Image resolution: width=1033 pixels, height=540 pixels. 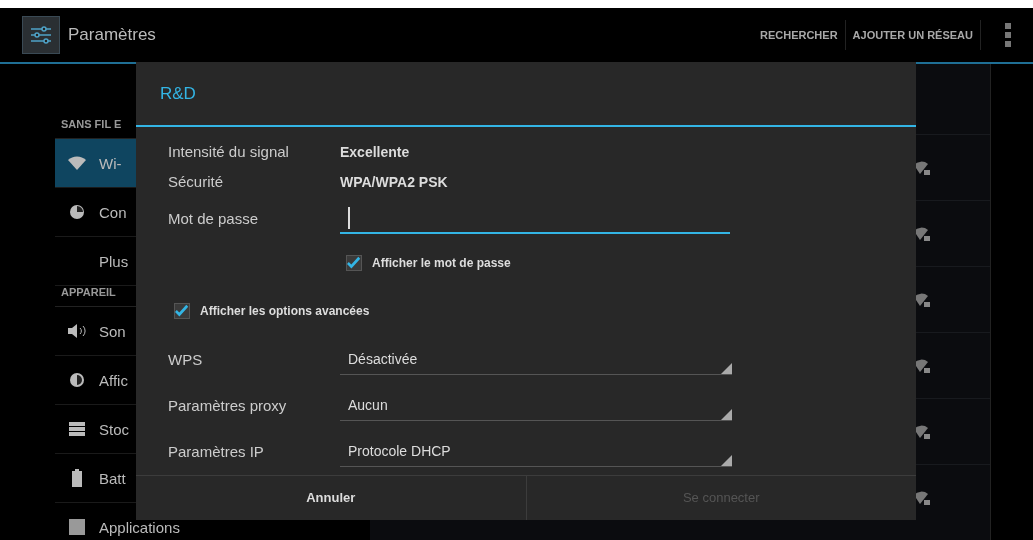 What do you see at coordinates (196, 182) in the screenshot?
I see `field-label: Sécurité` at bounding box center [196, 182].